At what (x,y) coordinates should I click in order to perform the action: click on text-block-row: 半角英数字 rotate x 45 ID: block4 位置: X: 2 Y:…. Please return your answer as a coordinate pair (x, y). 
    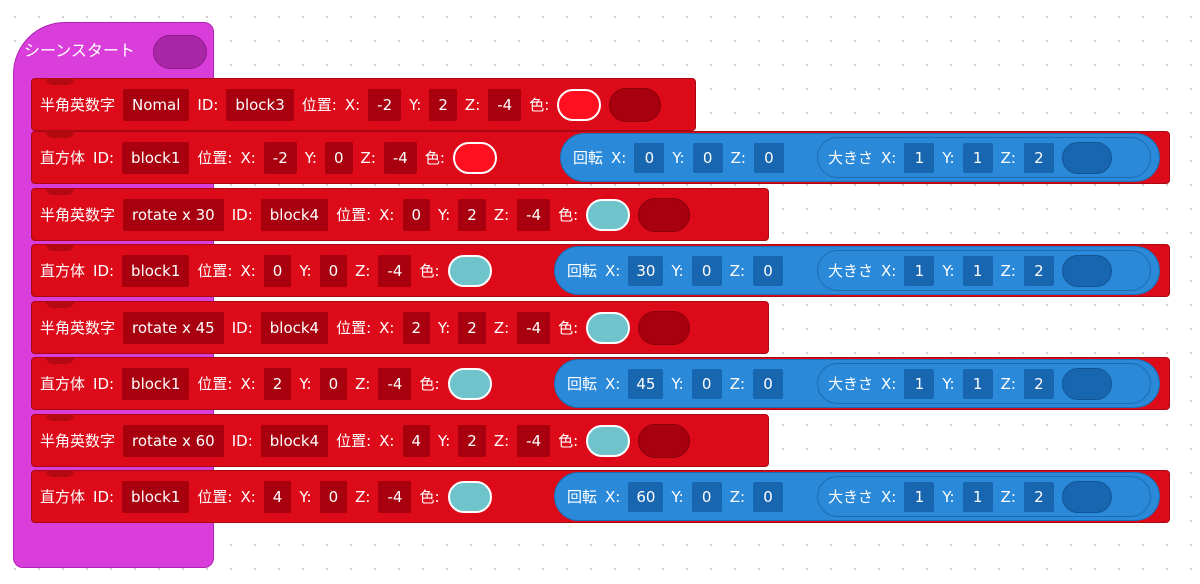
    Looking at the image, I should click on (400, 327).